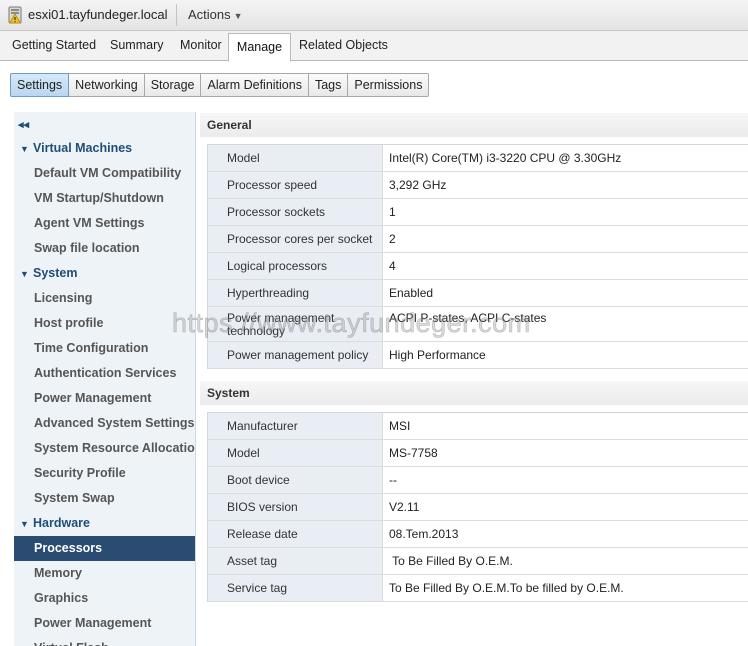  Describe the element at coordinates (474, 125) in the screenshot. I see `section-general-header: General` at that location.